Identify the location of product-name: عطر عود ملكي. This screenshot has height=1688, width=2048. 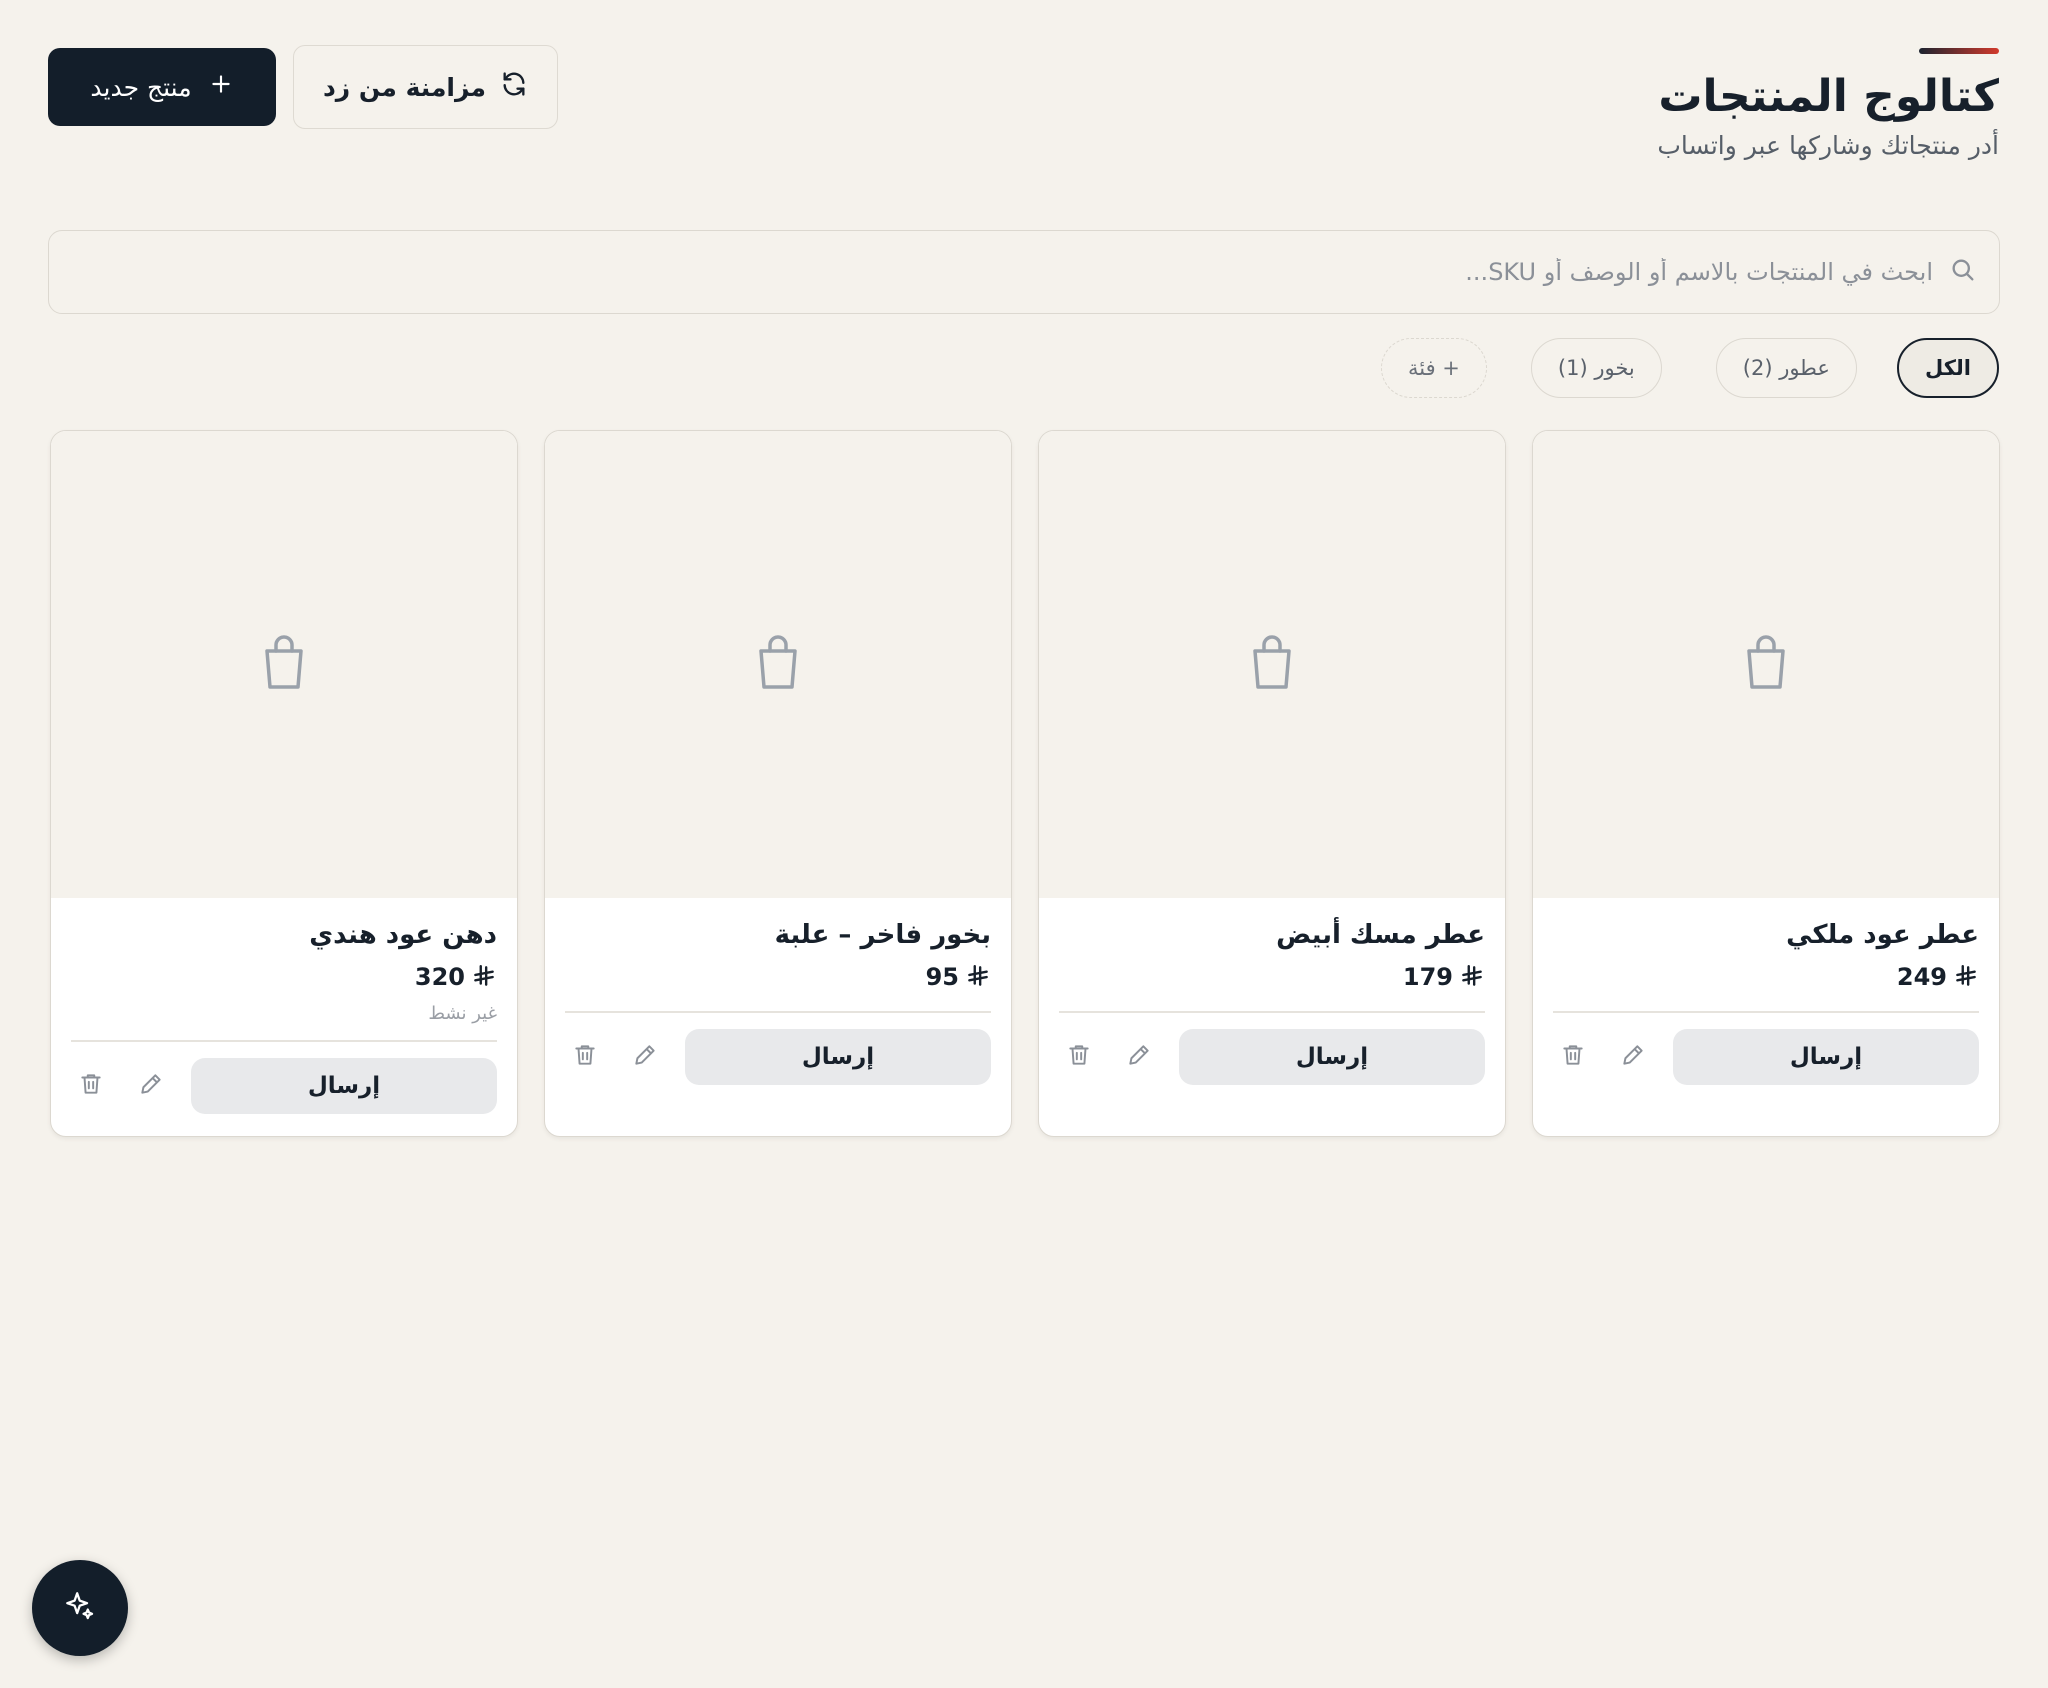
(1882, 935).